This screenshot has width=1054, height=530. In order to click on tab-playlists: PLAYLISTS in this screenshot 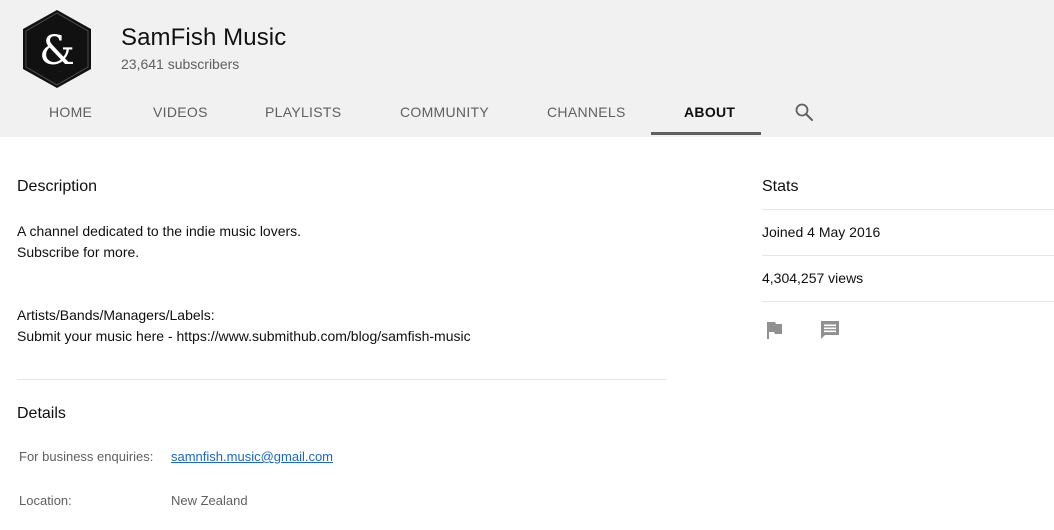, I will do `click(303, 112)`.